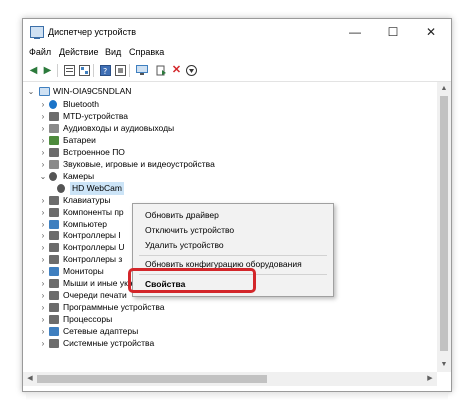 Image resolution: width=474 pixels, height=412 pixels. Describe the element at coordinates (54, 128) in the screenshot. I see `audio-icon` at that location.